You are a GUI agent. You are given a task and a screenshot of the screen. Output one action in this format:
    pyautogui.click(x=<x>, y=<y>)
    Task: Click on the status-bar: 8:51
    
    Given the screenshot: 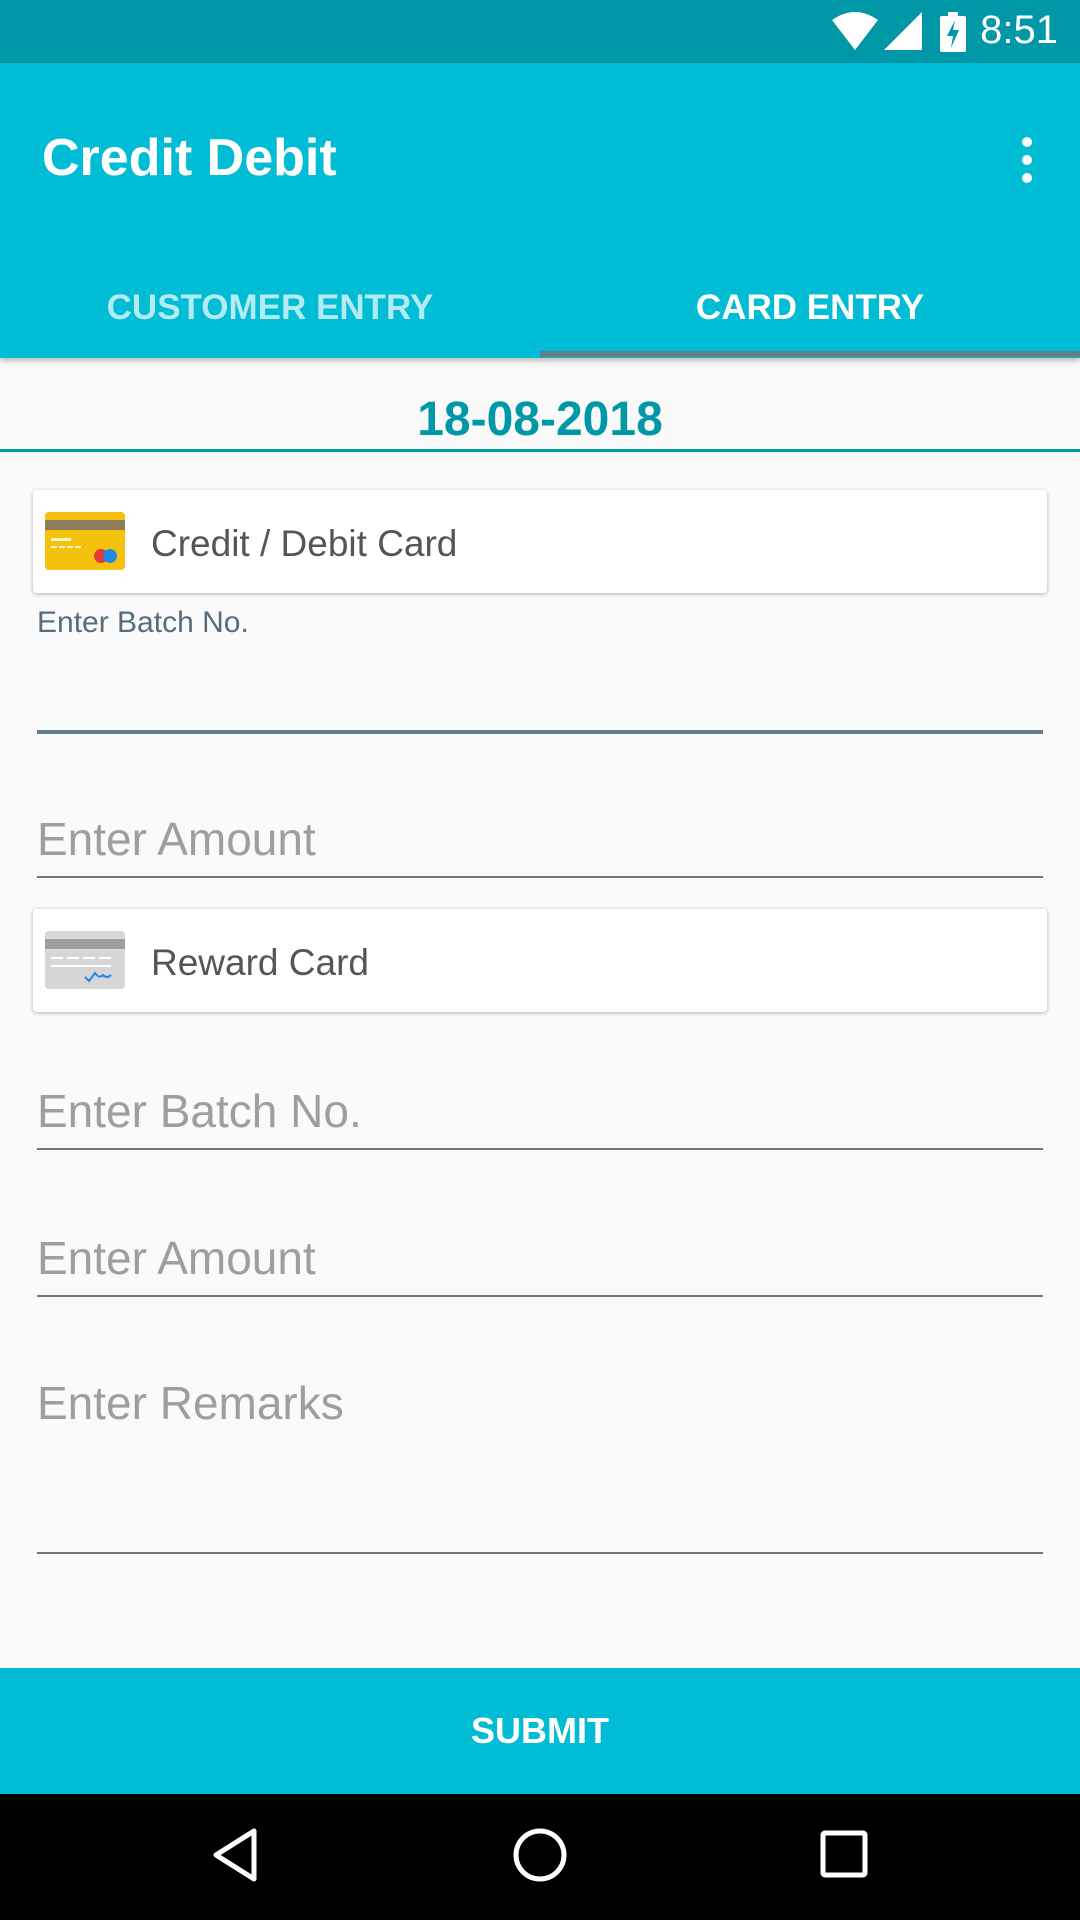 What is the action you would take?
    pyautogui.click(x=540, y=31)
    